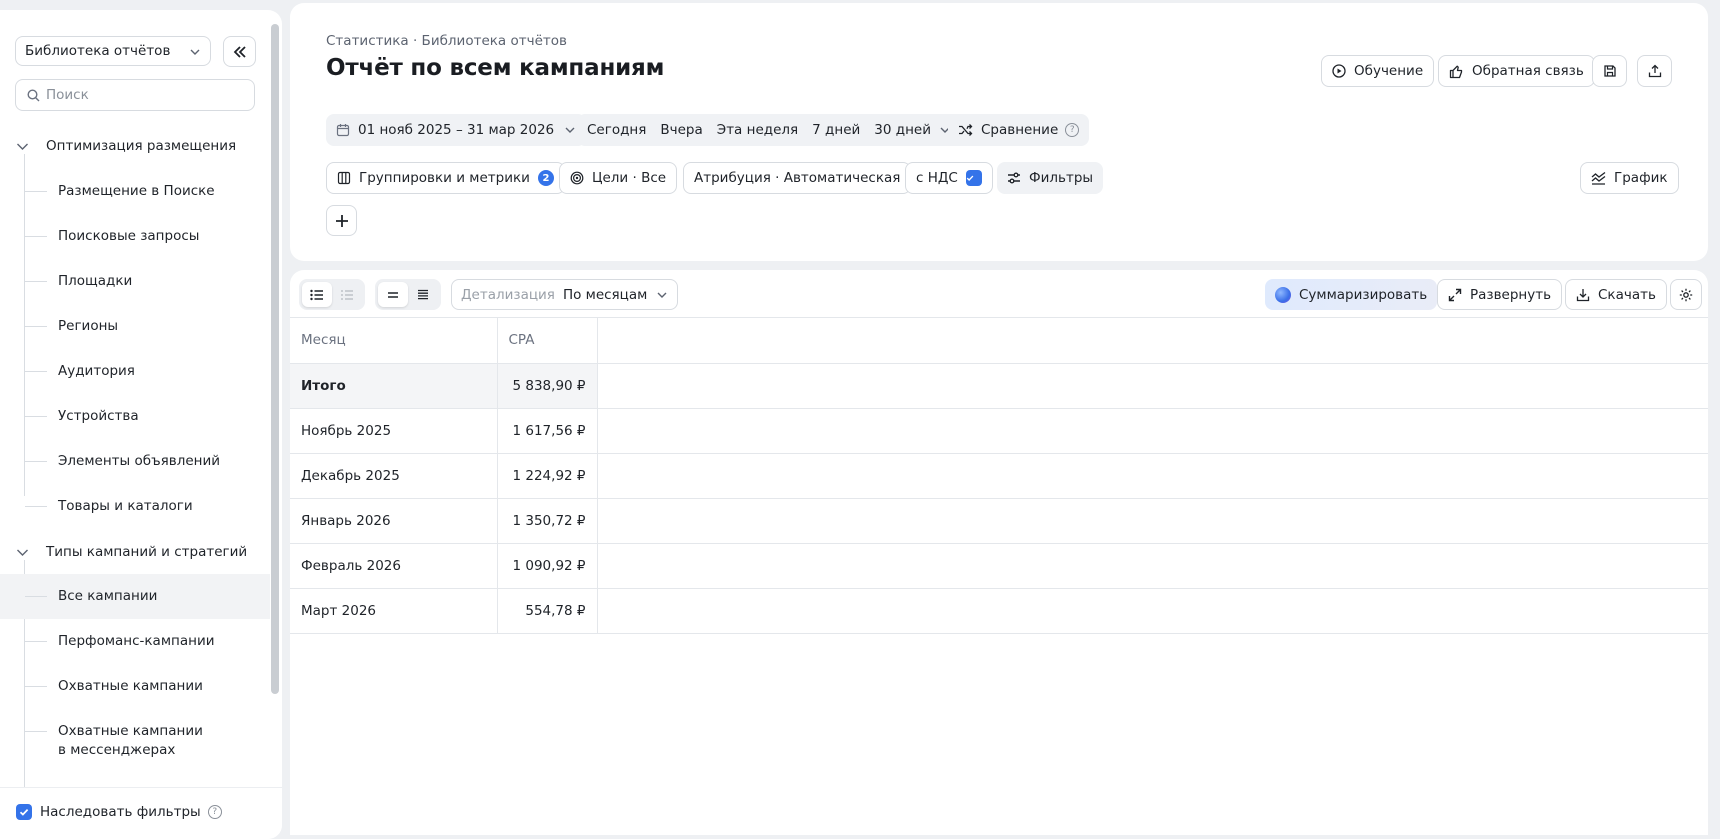  Describe the element at coordinates (902, 130) in the screenshot. I see `period-30-days: 30 дней` at that location.